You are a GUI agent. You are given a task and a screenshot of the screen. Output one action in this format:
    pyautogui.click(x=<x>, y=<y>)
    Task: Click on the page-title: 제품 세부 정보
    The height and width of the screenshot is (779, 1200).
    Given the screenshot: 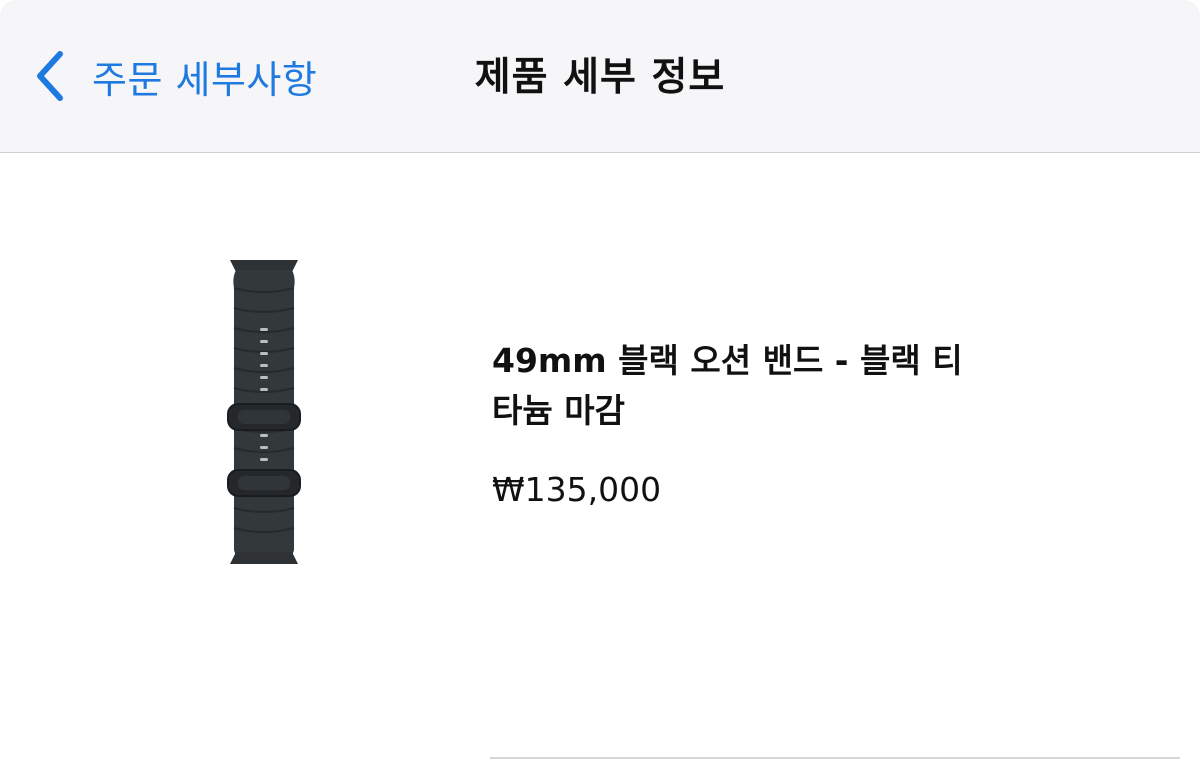 What is the action you would take?
    pyautogui.click(x=600, y=74)
    